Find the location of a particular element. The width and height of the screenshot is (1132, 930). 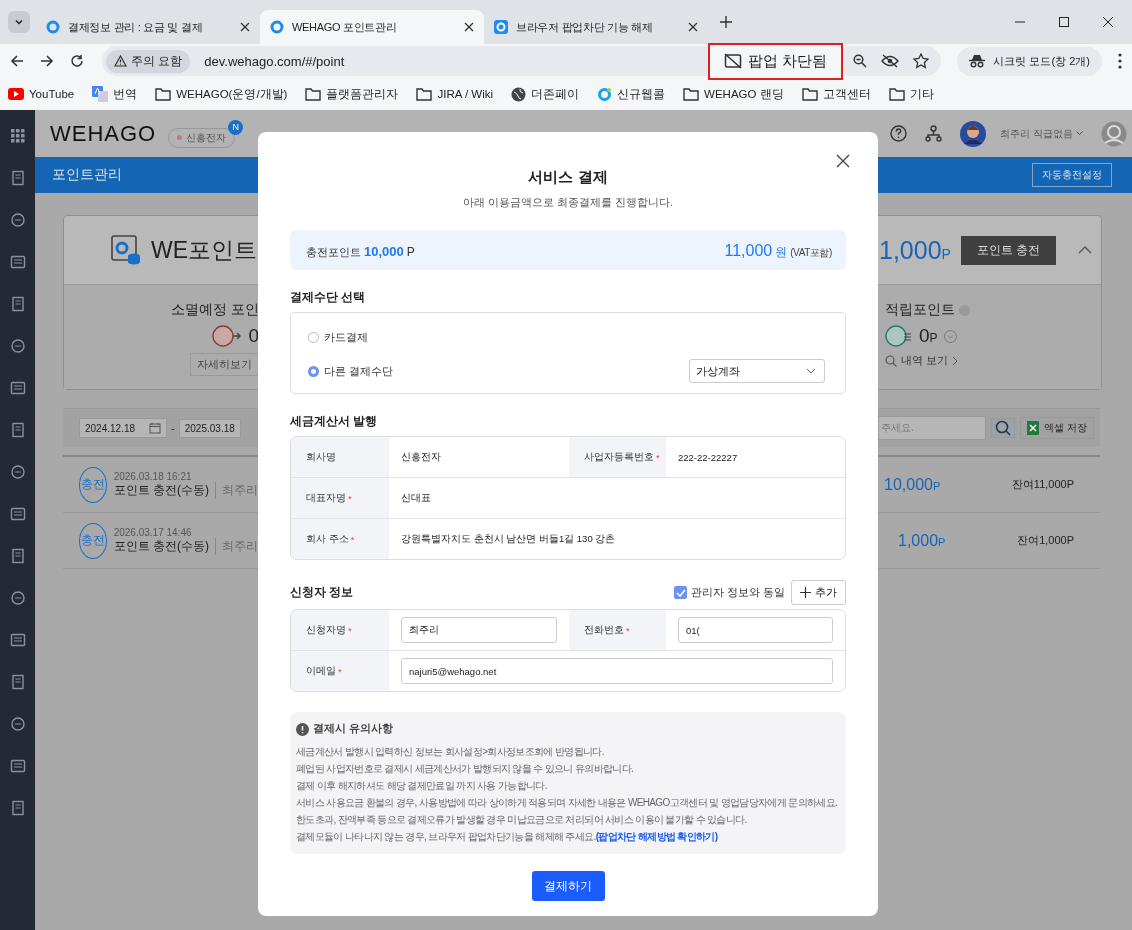

document-icon is located at coordinates (17, 178).